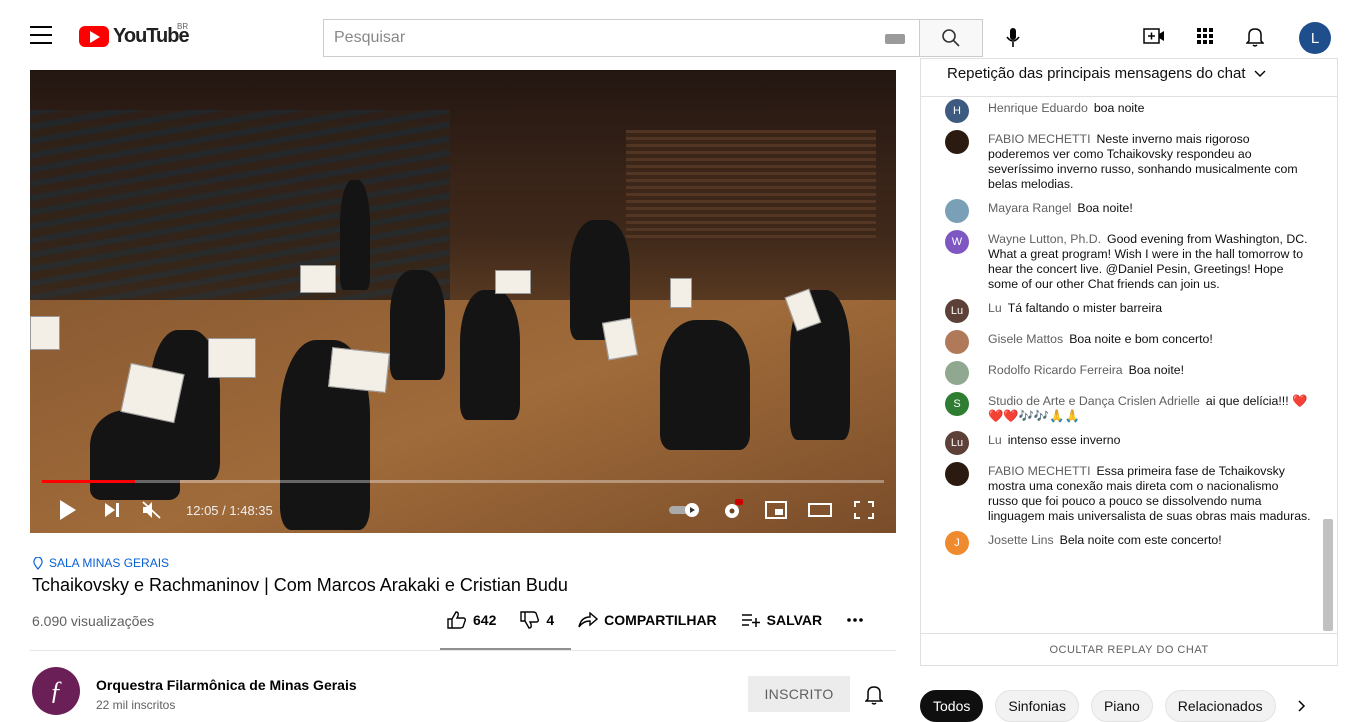  What do you see at coordinates (1220, 706) in the screenshot?
I see `filter-chip: Relacionados` at bounding box center [1220, 706].